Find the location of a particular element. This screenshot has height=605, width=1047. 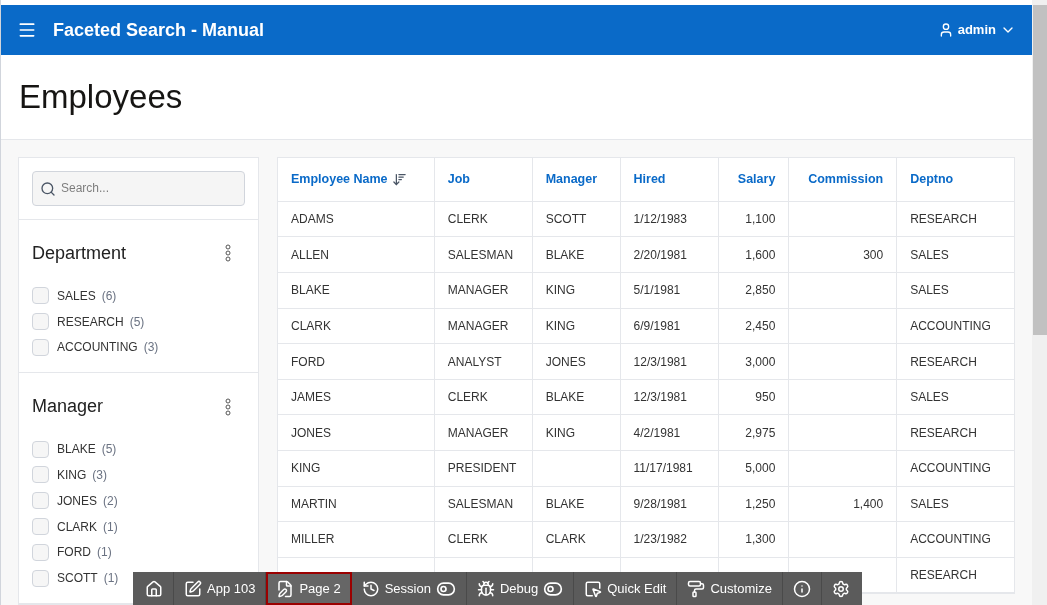

facet-option: FORD (1) is located at coordinates (84, 552).